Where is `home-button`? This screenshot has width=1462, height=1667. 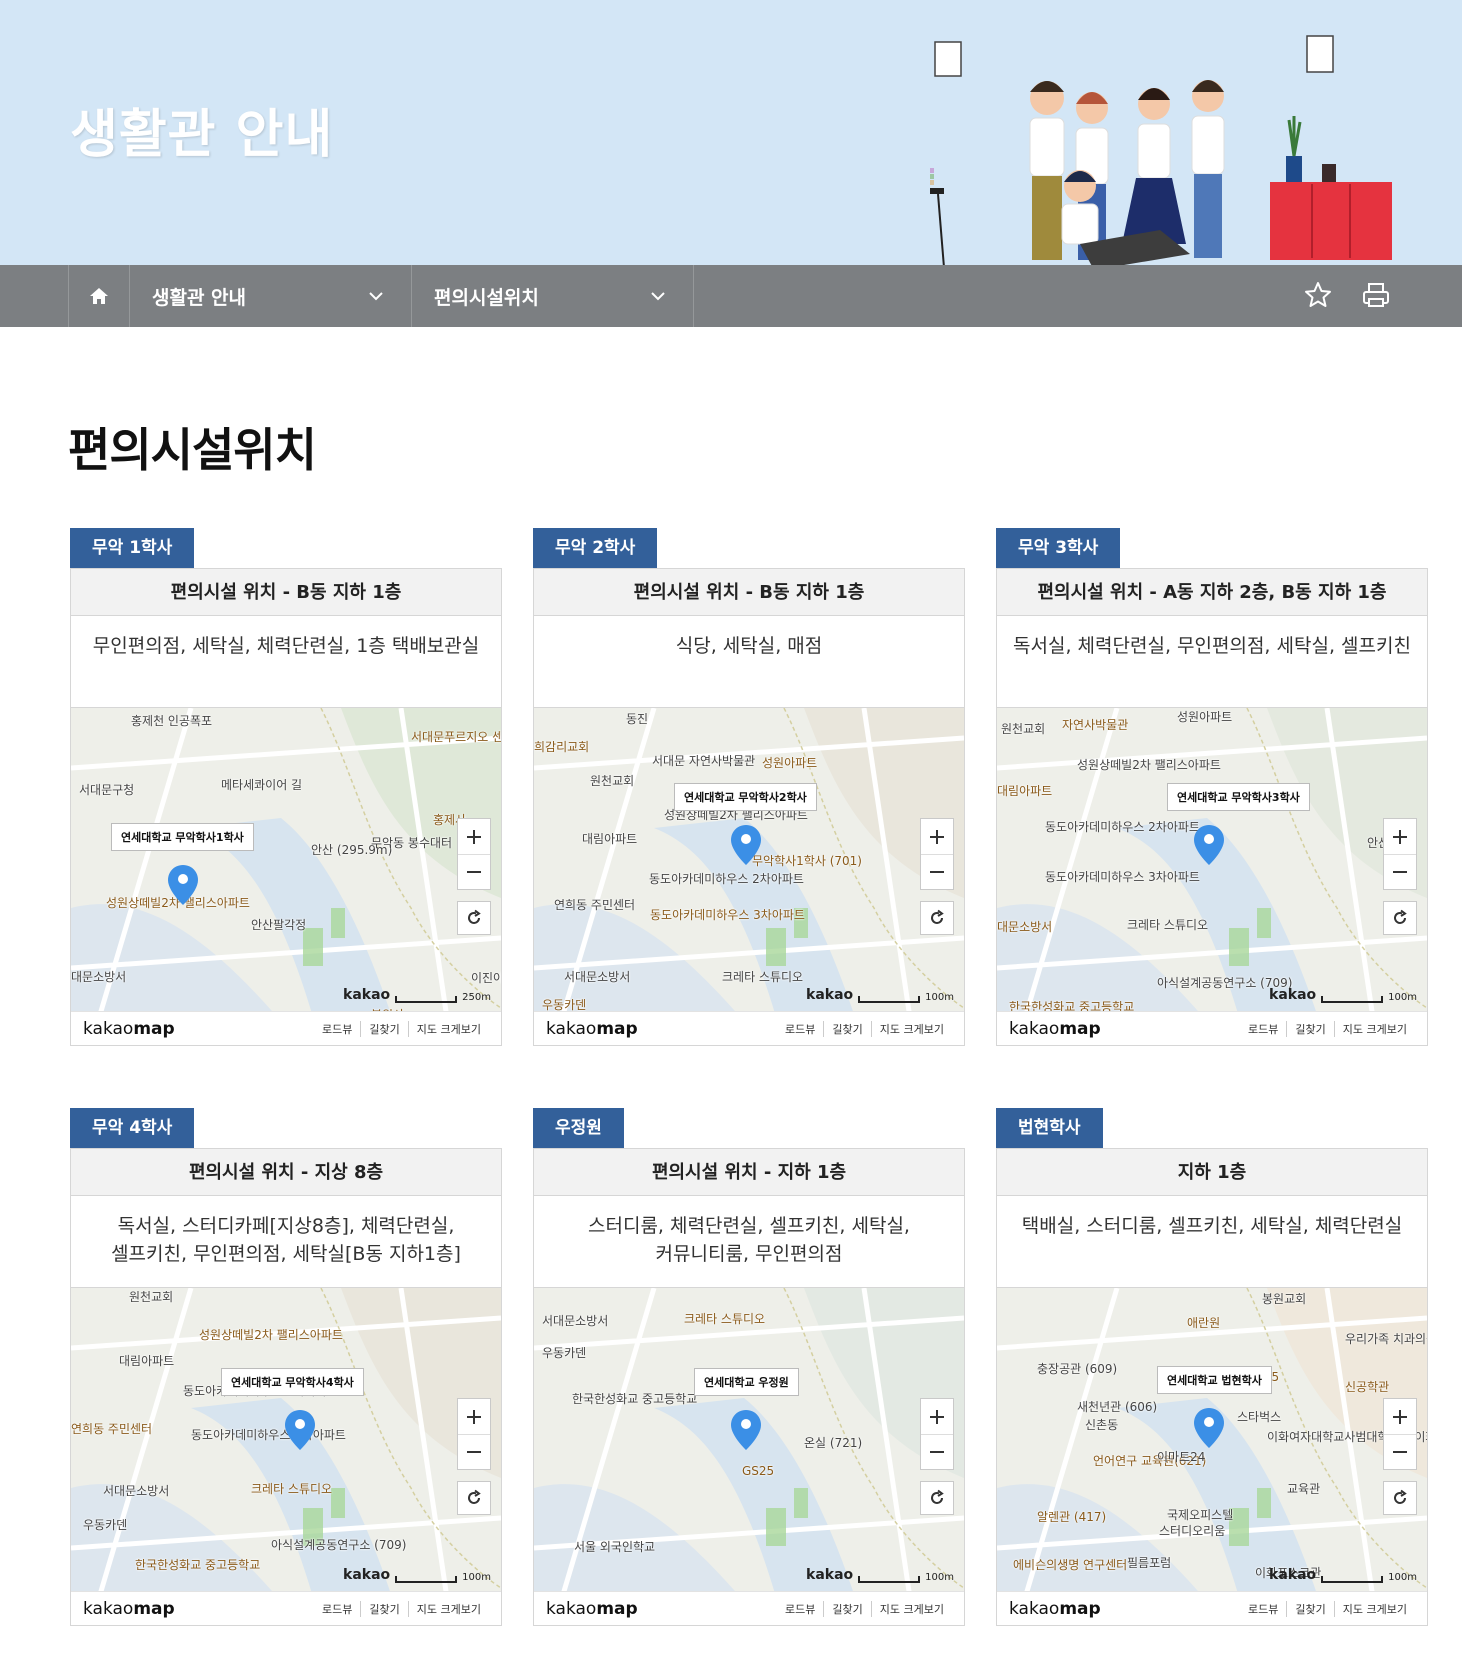 home-button is located at coordinates (99, 296).